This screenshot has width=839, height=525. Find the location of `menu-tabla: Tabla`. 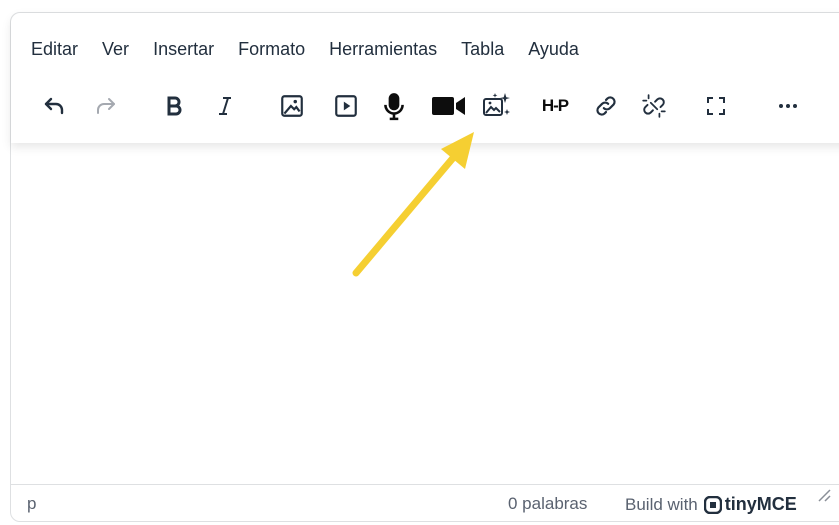

menu-tabla: Tabla is located at coordinates (482, 49).